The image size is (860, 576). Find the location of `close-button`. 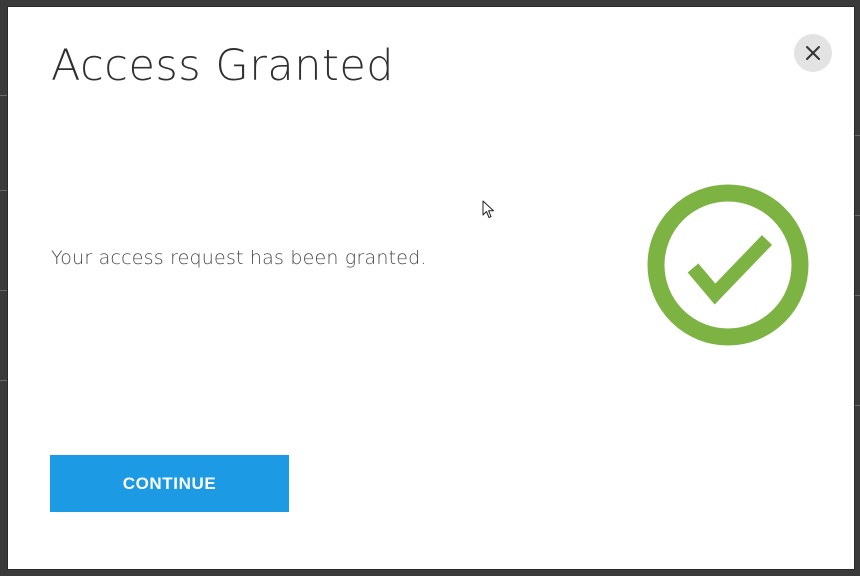

close-button is located at coordinates (813, 53).